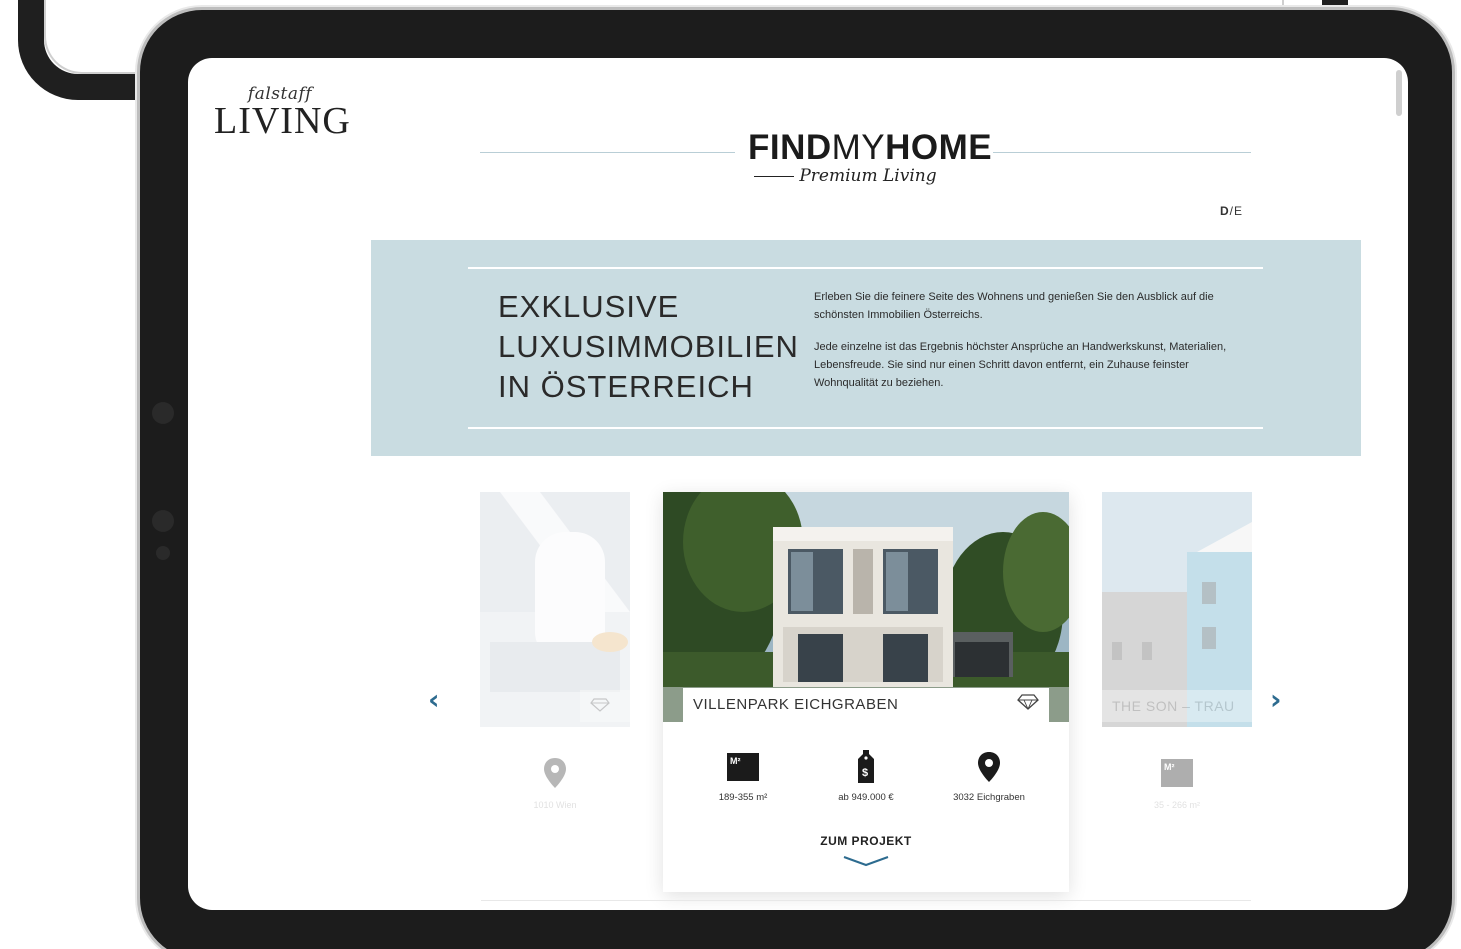 This screenshot has width=1461, height=949. Describe the element at coordinates (939, 147) in the screenshot. I see `brand-home: HOME` at that location.